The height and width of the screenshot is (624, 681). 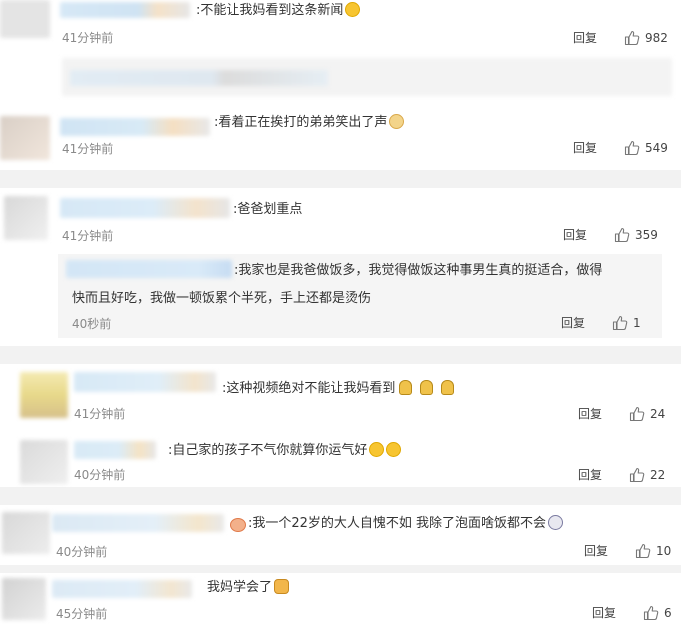 I want to click on like-count: 24, so click(x=658, y=414).